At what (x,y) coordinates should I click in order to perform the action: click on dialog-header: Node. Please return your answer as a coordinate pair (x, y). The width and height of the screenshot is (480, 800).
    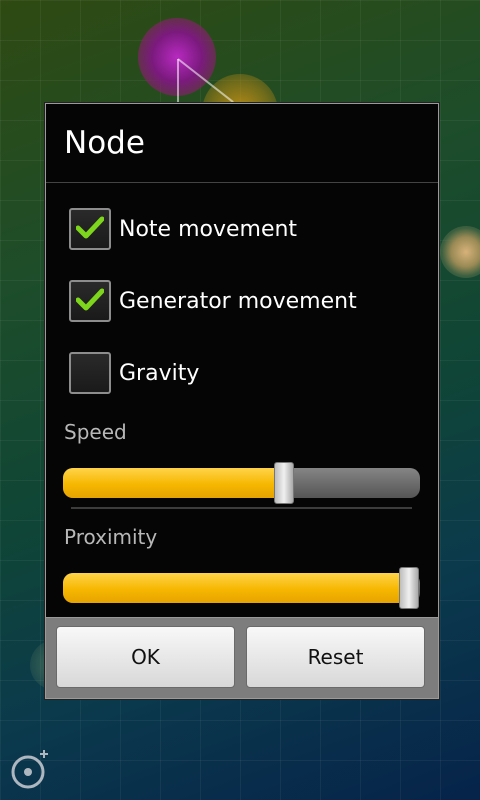
    Looking at the image, I should click on (242, 143).